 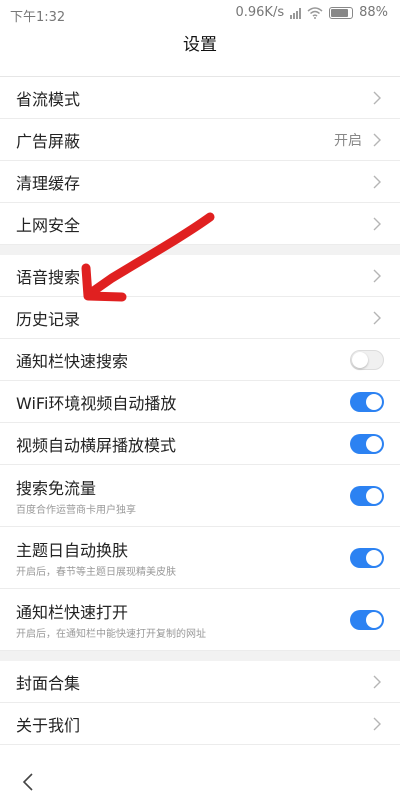 What do you see at coordinates (315, 12) in the screenshot?
I see `wifi-icon` at bounding box center [315, 12].